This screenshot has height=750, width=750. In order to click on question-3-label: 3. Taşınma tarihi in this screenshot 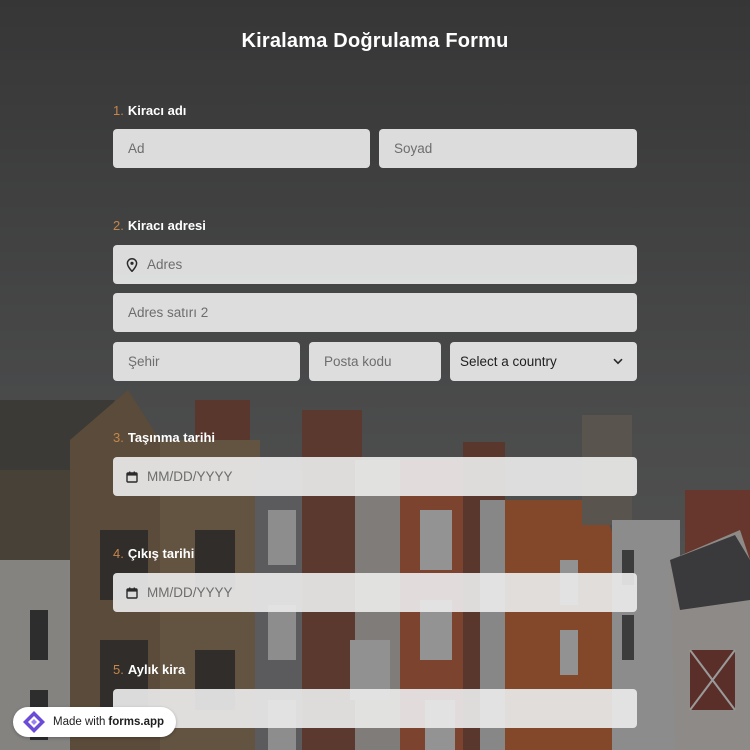, I will do `click(164, 437)`.